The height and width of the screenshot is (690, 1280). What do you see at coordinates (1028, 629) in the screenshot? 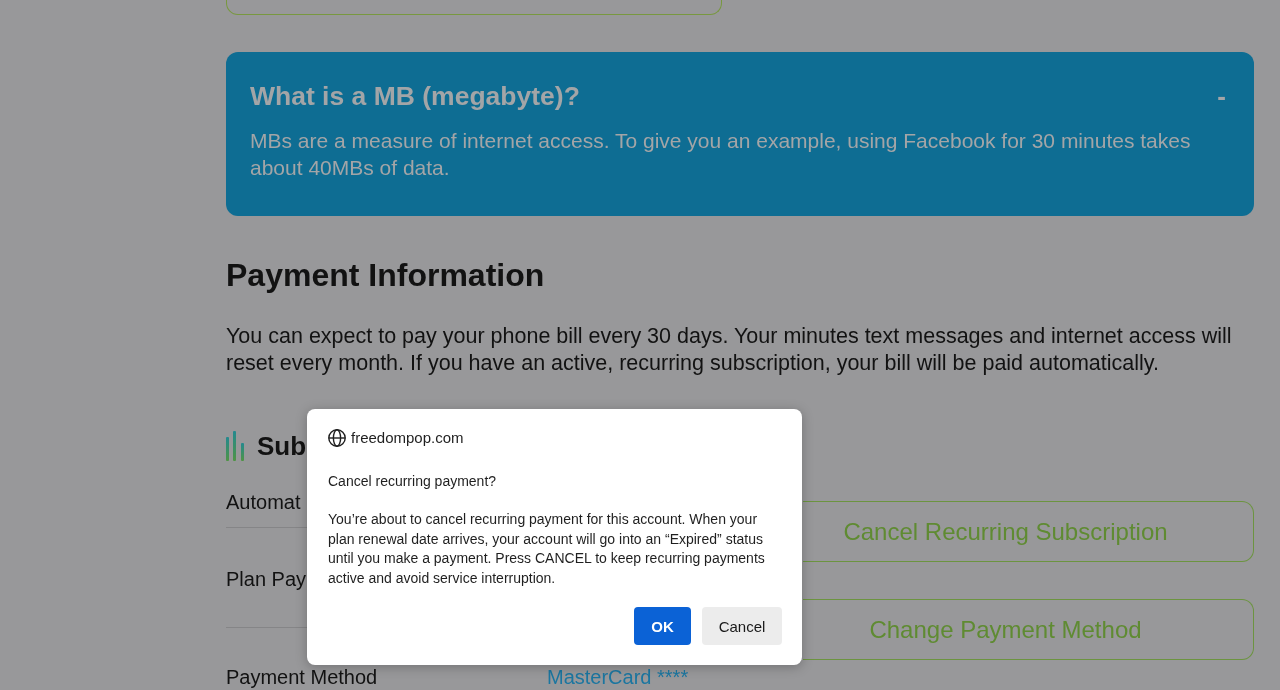
I see `action-button: Change Payment Method` at bounding box center [1028, 629].